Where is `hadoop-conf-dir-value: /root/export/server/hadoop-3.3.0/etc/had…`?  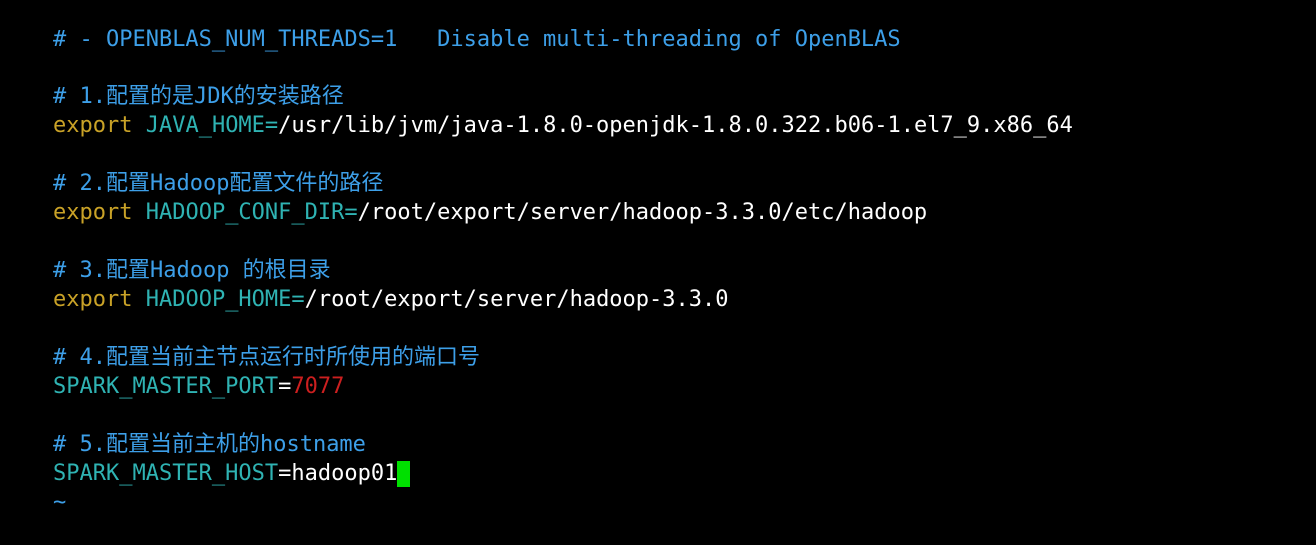
hadoop-conf-dir-value: /root/export/server/hadoop-3.3.0/etc/had… is located at coordinates (642, 212).